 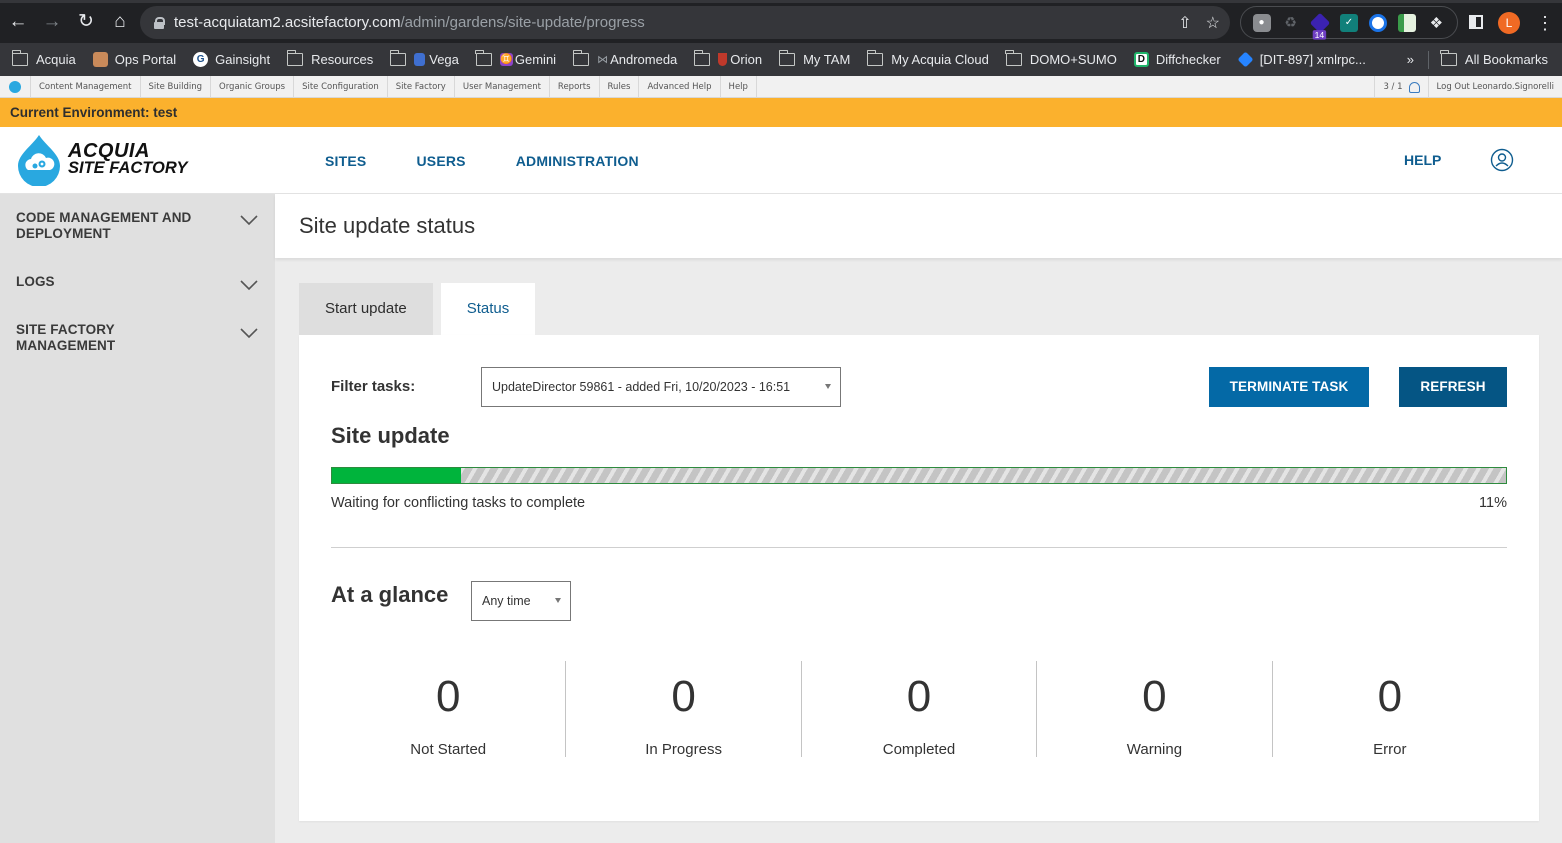 I want to click on page-header: Site update status, so click(x=918, y=226).